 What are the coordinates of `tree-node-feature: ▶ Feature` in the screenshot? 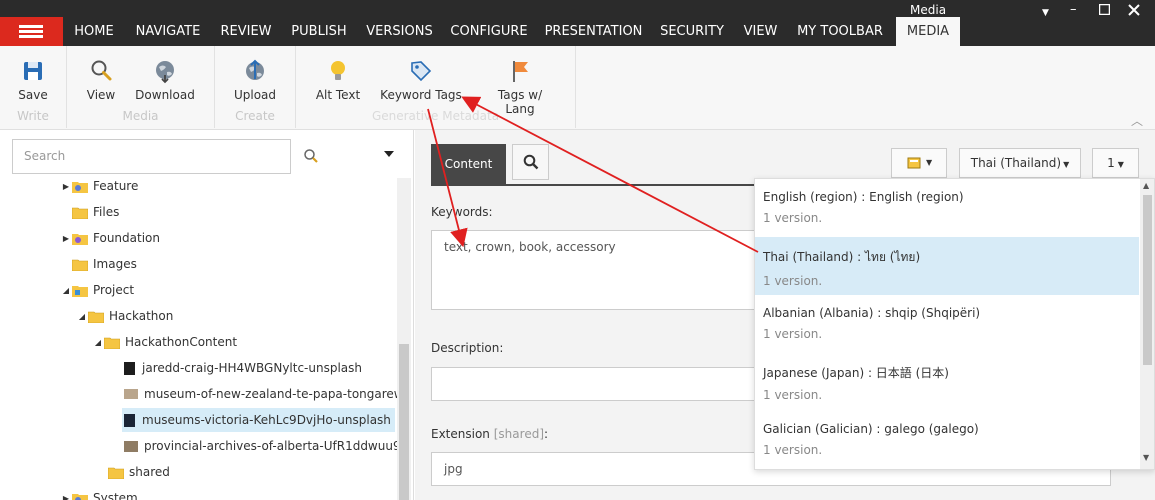 It's located at (99, 187).